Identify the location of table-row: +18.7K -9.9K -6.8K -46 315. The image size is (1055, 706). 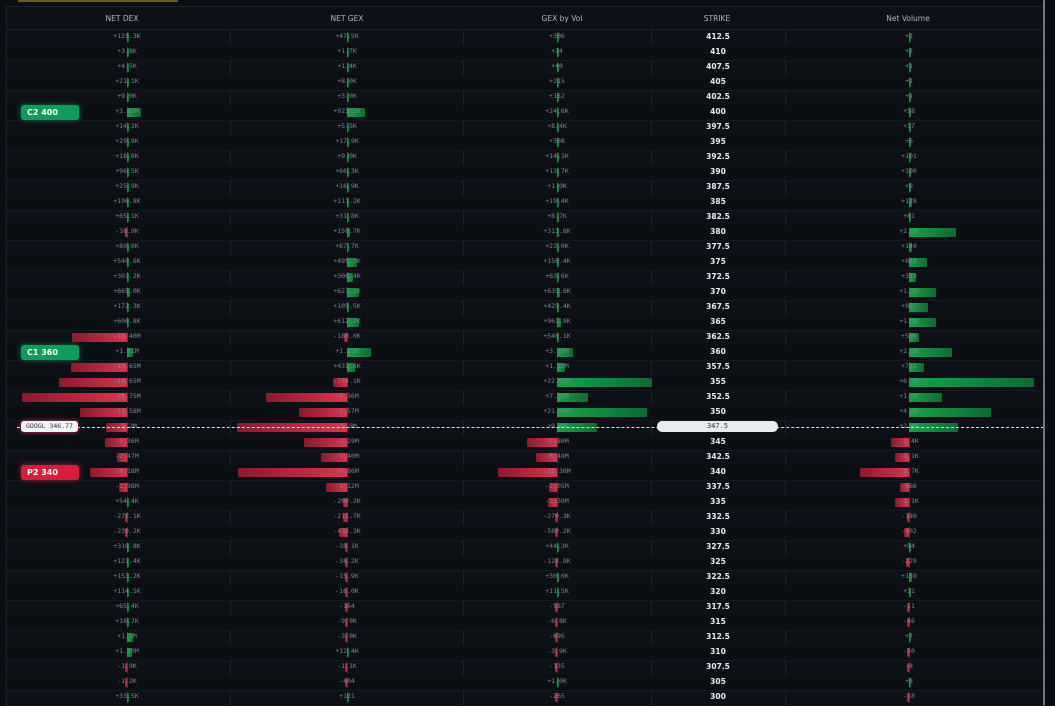
(525, 623).